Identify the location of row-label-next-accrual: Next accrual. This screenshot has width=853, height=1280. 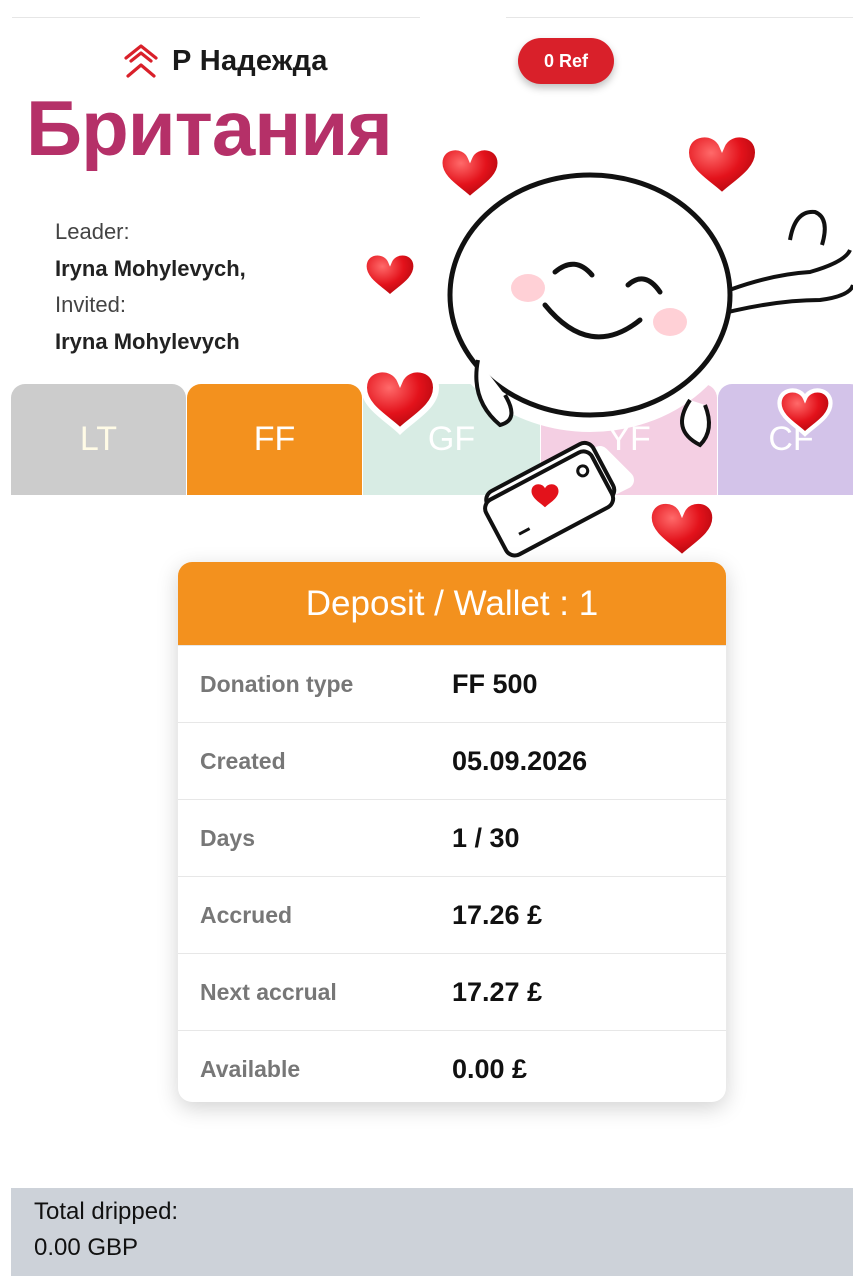
(268, 991).